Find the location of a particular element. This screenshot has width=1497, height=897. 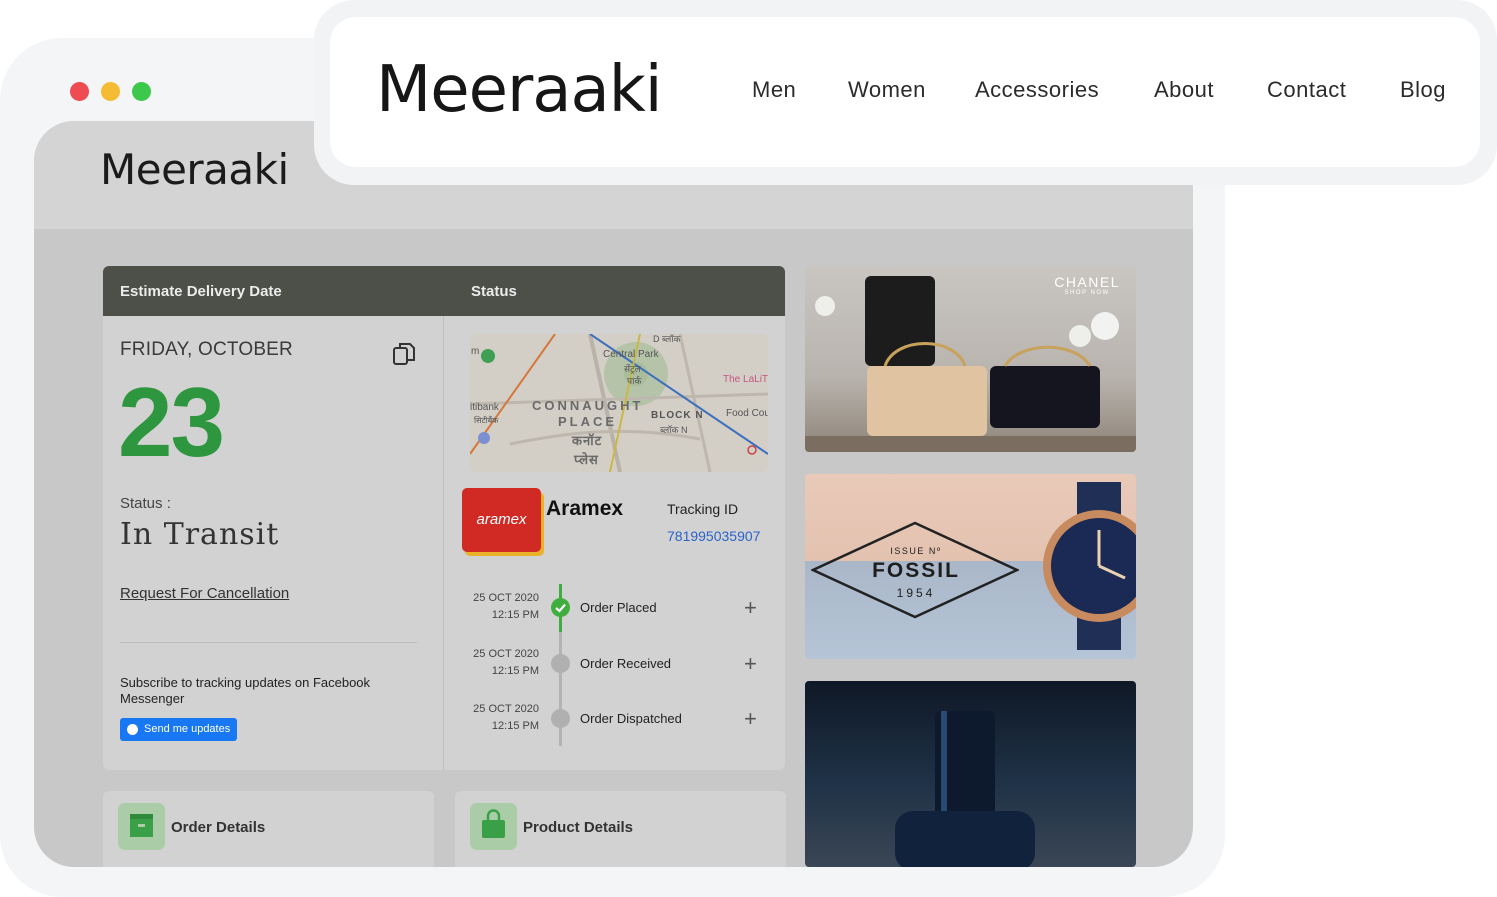

courier-name: Aramex is located at coordinates (585, 508).